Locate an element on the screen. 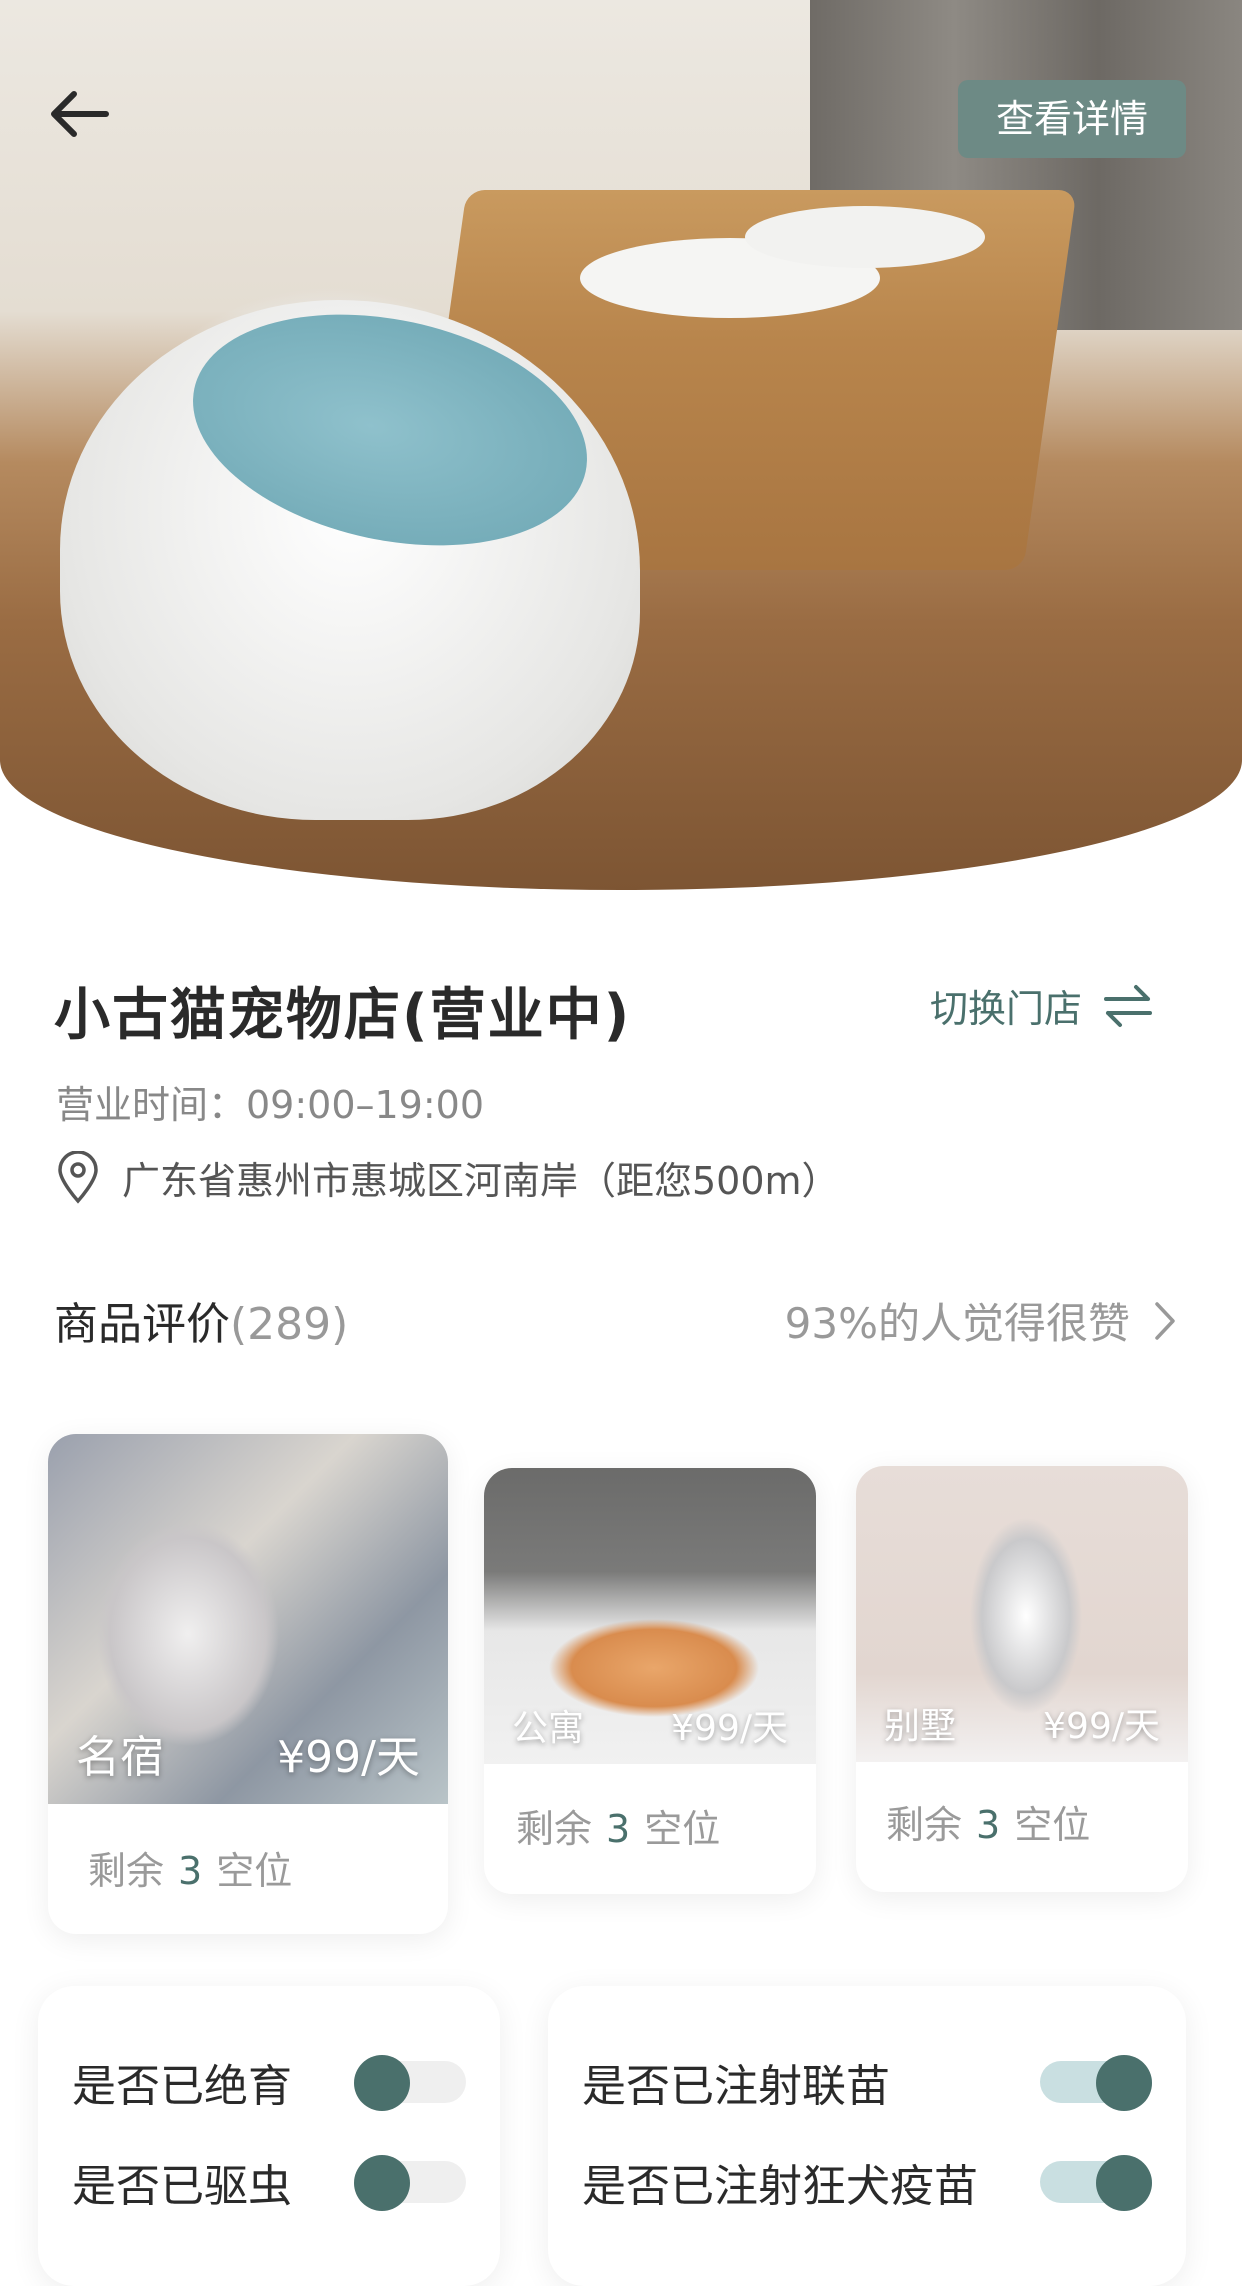 Image resolution: width=1242 pixels, height=2286 pixels. room-photo: 别墅 ¥99/天 is located at coordinates (1022, 1614).